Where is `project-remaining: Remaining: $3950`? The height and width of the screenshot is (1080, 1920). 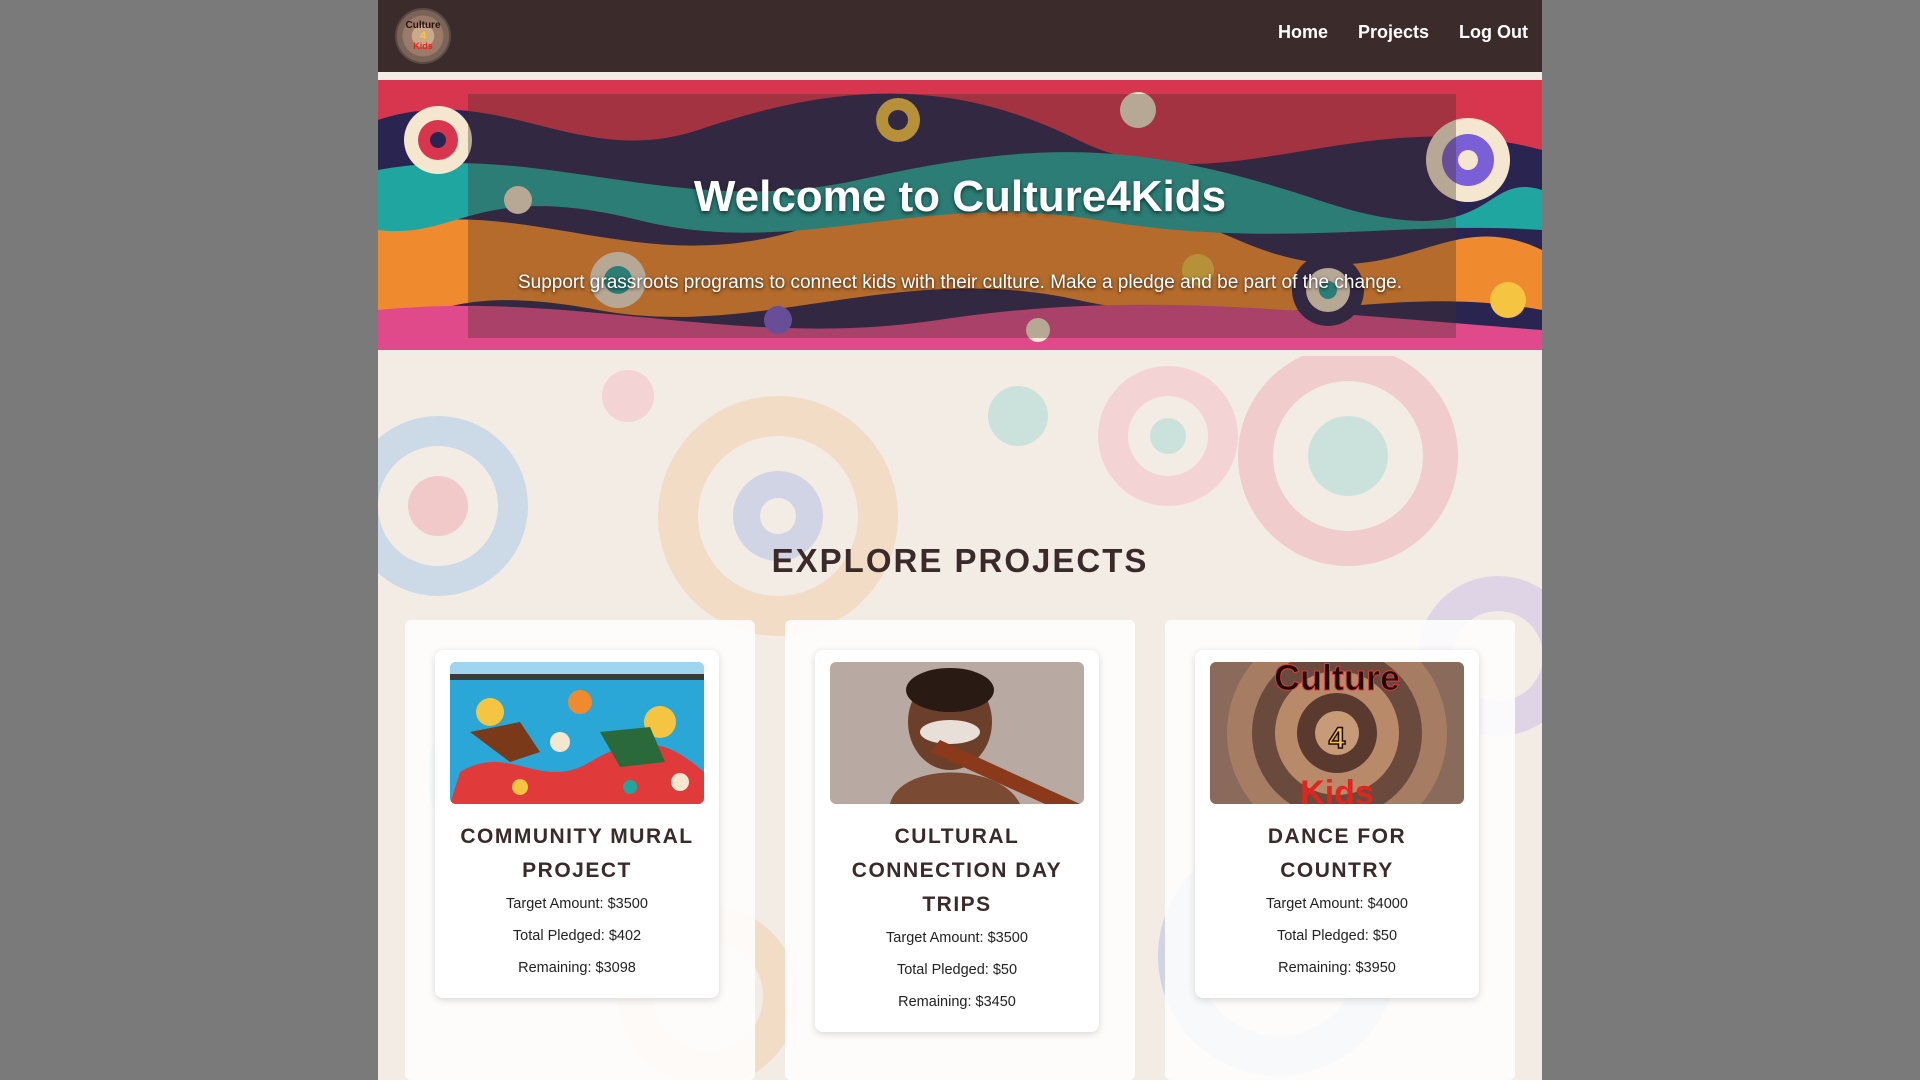 project-remaining: Remaining: $3950 is located at coordinates (1337, 968).